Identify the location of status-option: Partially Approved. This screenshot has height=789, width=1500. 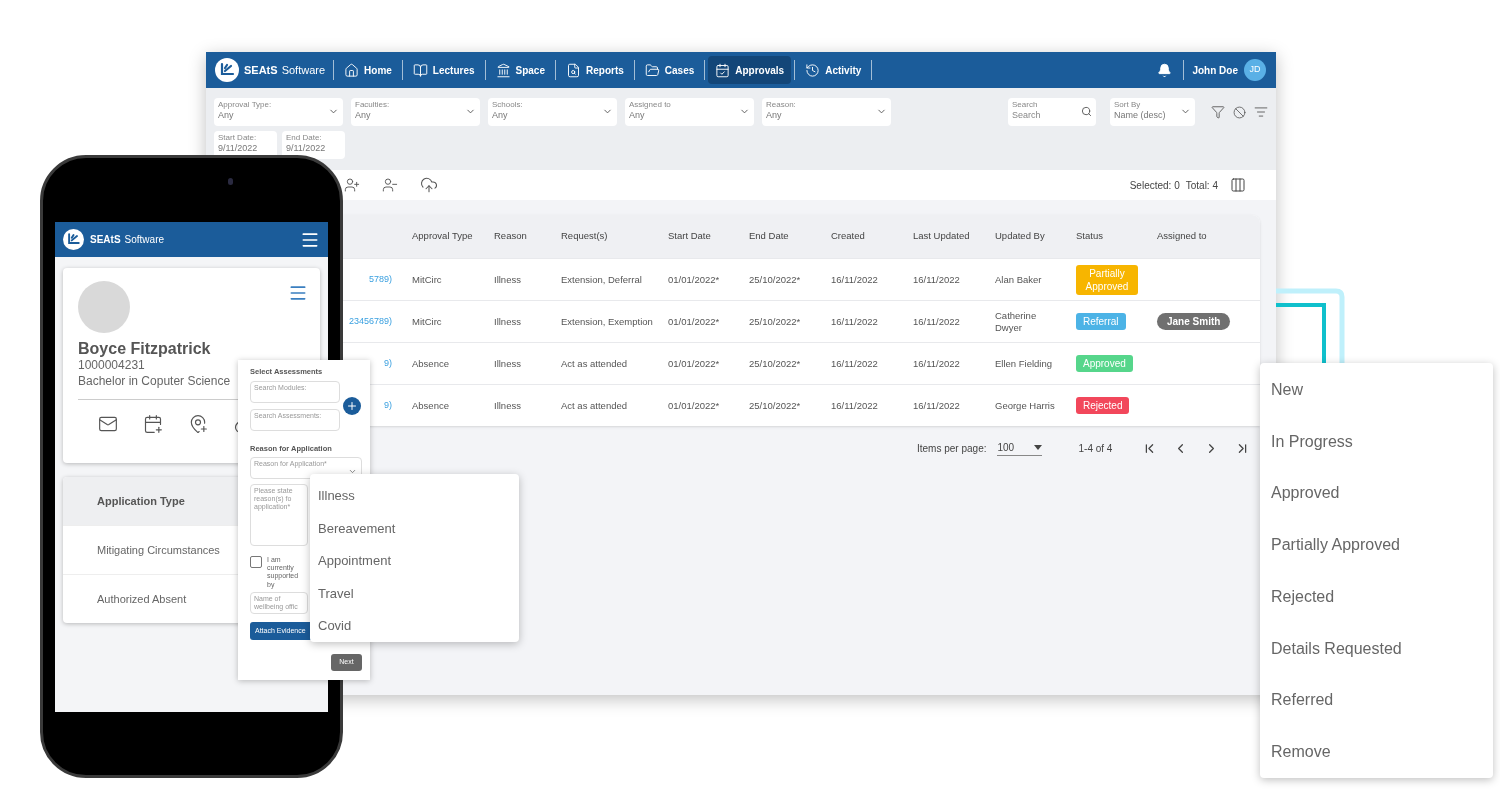
(1376, 545).